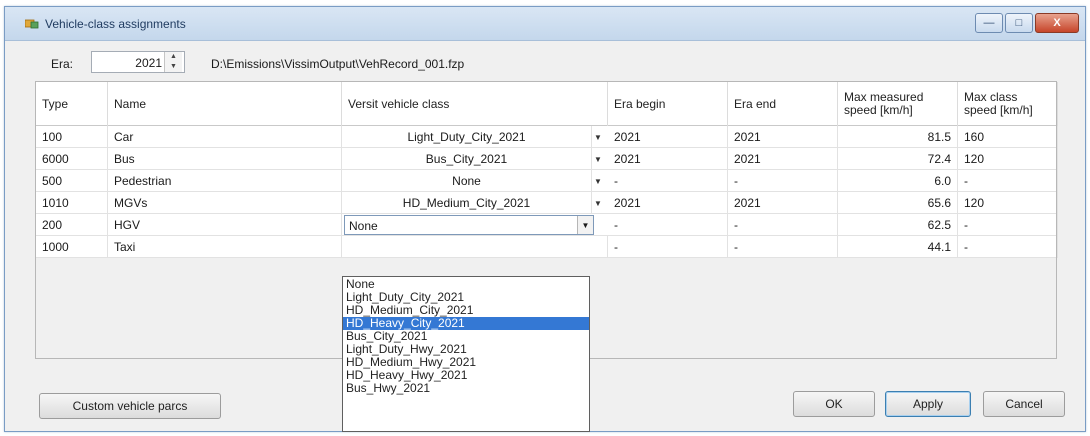 The image size is (1090, 436). I want to click on type-cell: 200, so click(72, 225).